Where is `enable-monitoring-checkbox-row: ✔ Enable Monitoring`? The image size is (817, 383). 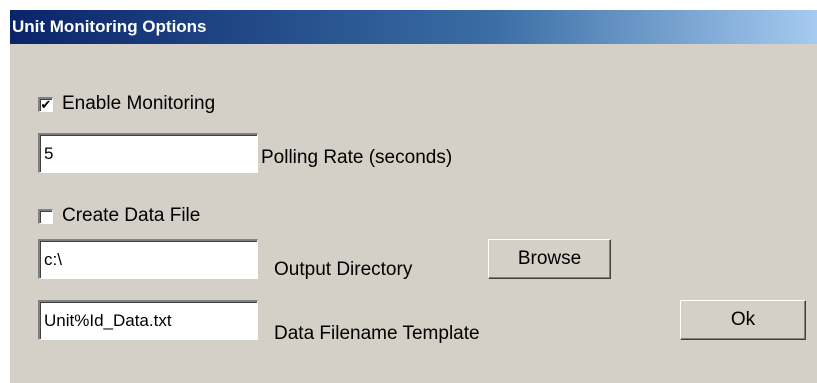 enable-monitoring-checkbox-row: ✔ Enable Monitoring is located at coordinates (126, 104).